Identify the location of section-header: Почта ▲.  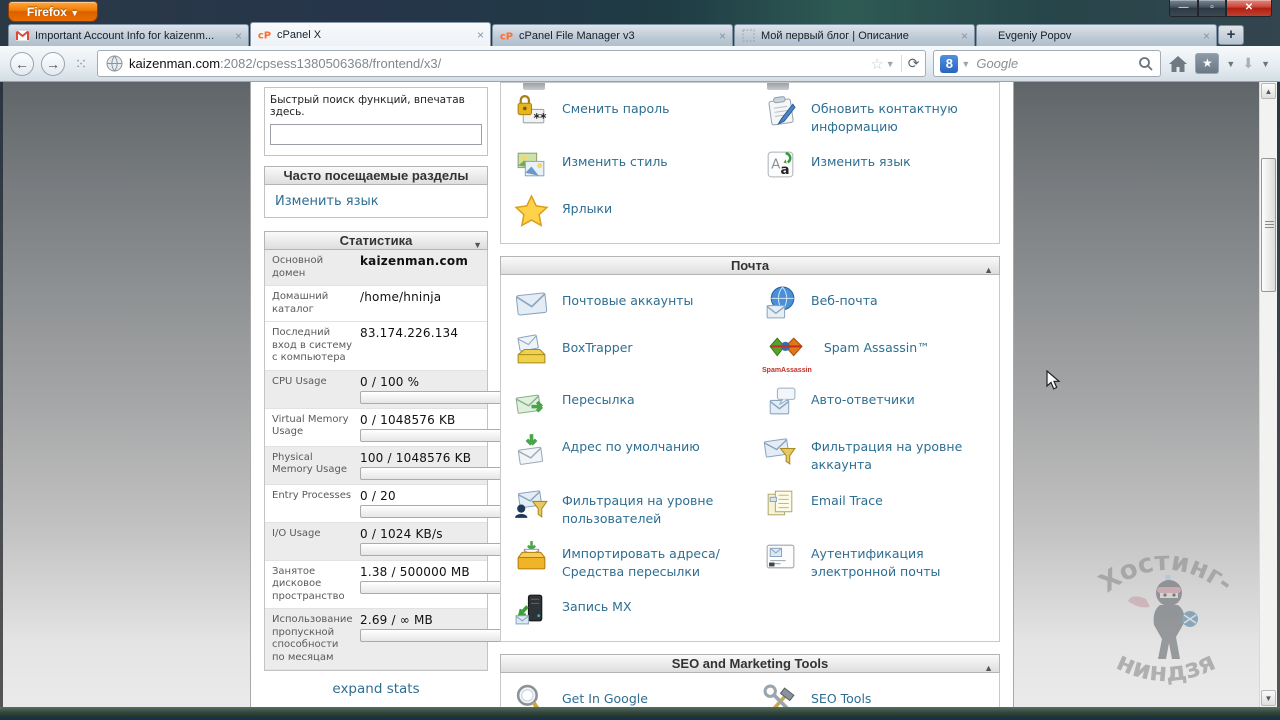
(750, 266).